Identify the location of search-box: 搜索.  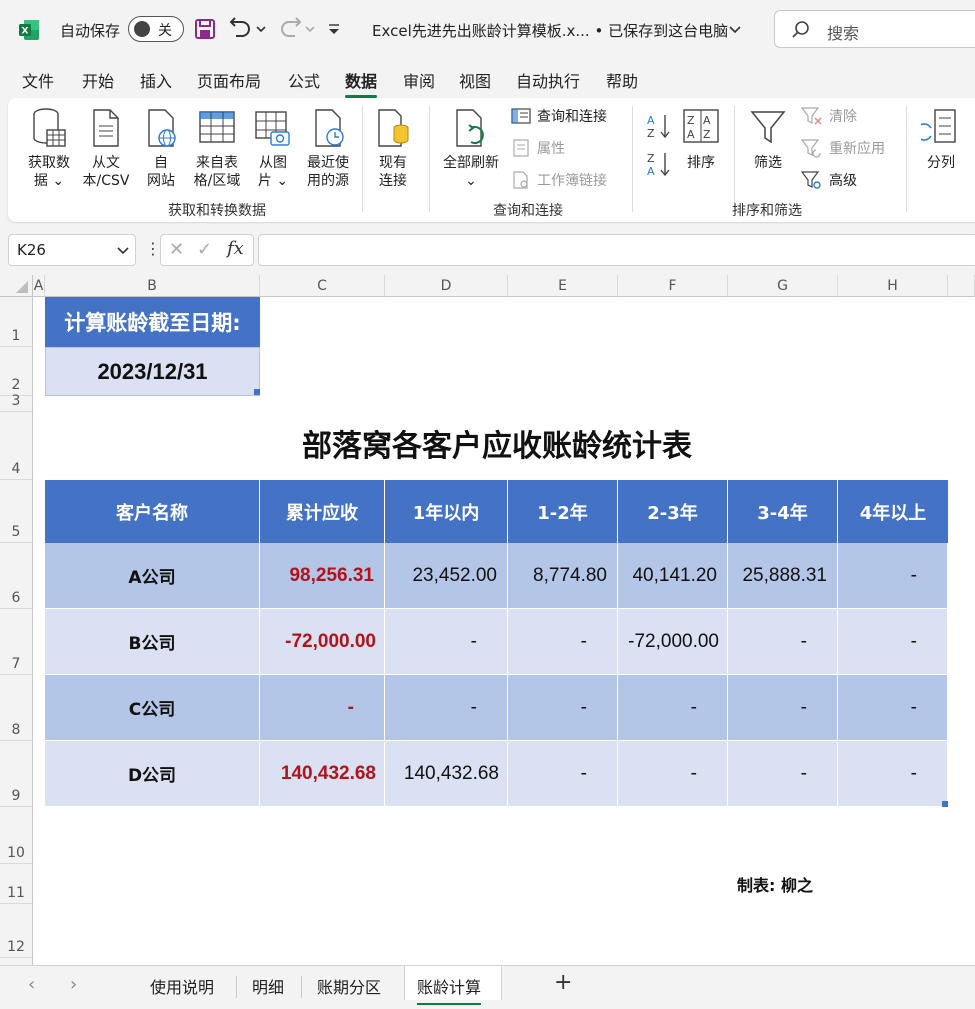
(874, 29).